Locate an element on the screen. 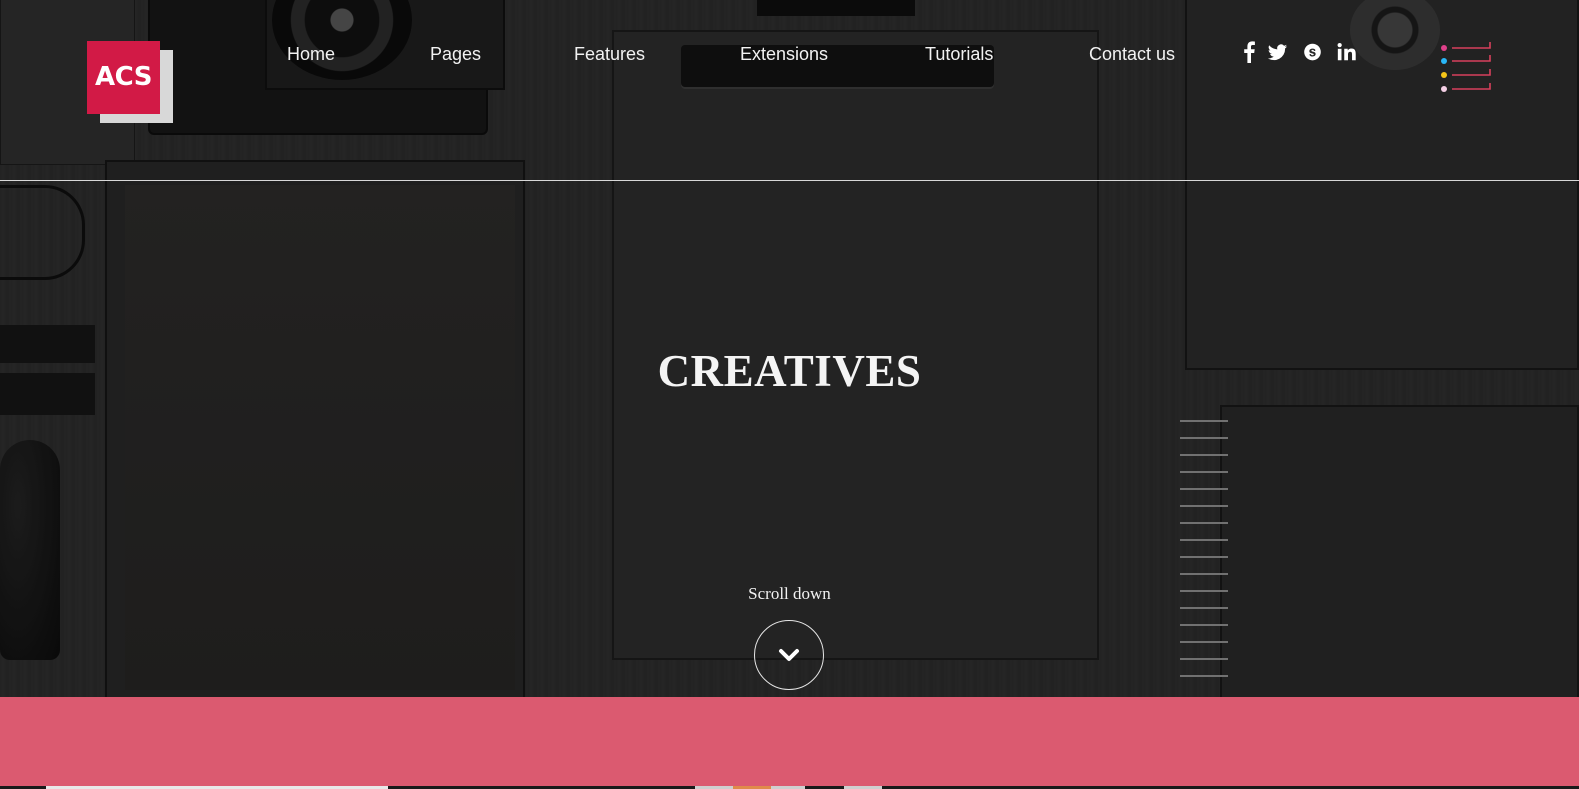 This screenshot has height=789, width=1579. pink-section is located at coordinates (789, 741).